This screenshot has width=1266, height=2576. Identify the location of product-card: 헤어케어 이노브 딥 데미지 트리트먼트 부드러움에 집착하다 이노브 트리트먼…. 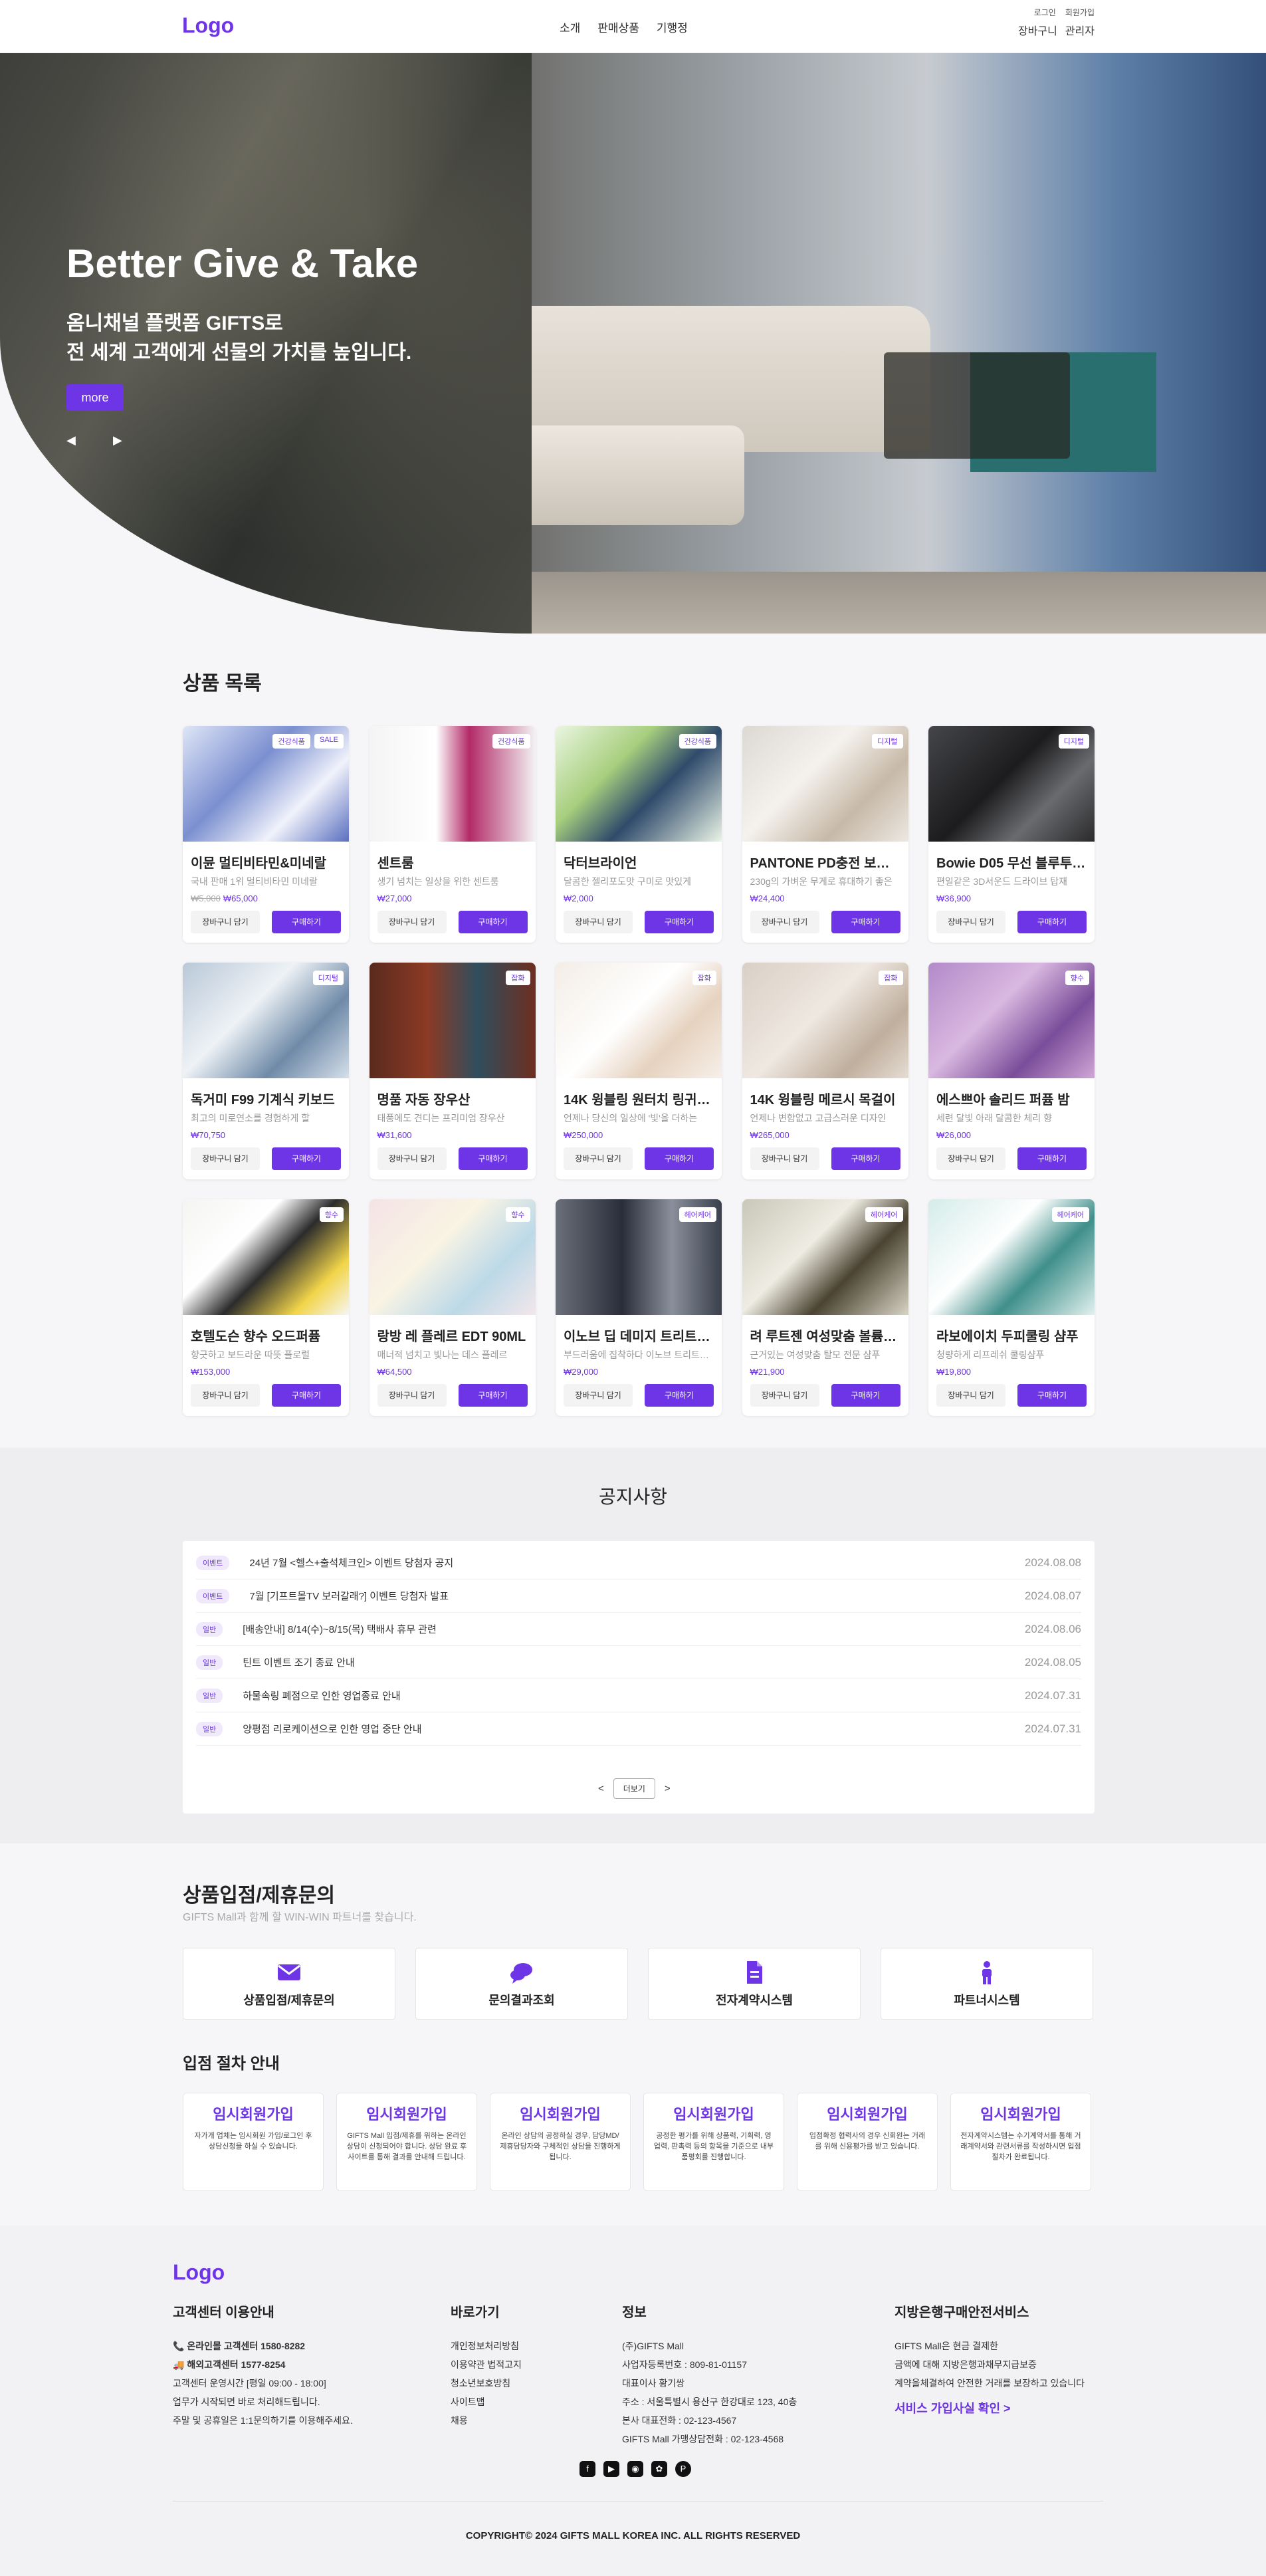
(639, 1307).